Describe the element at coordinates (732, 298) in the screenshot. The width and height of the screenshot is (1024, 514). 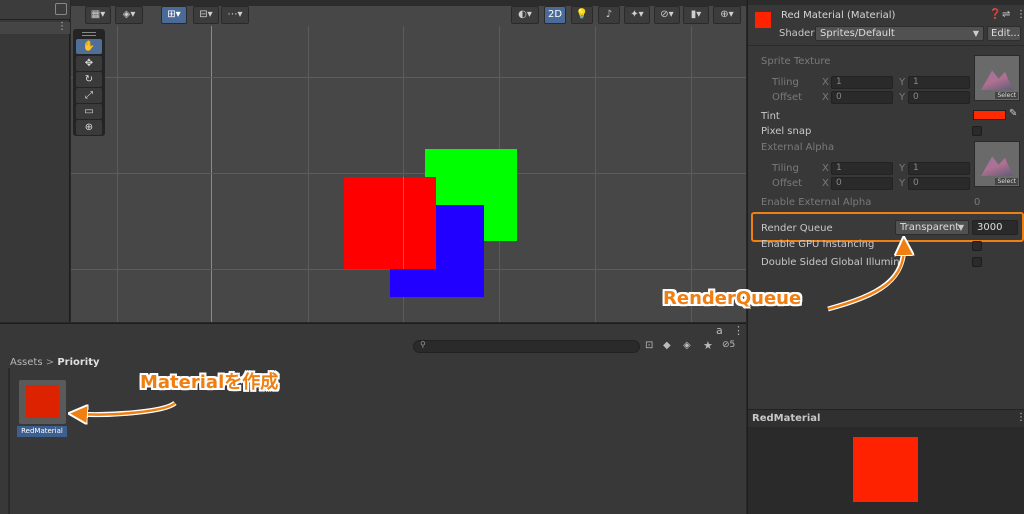
I see `render-queue-callout: RenderQueue` at that location.